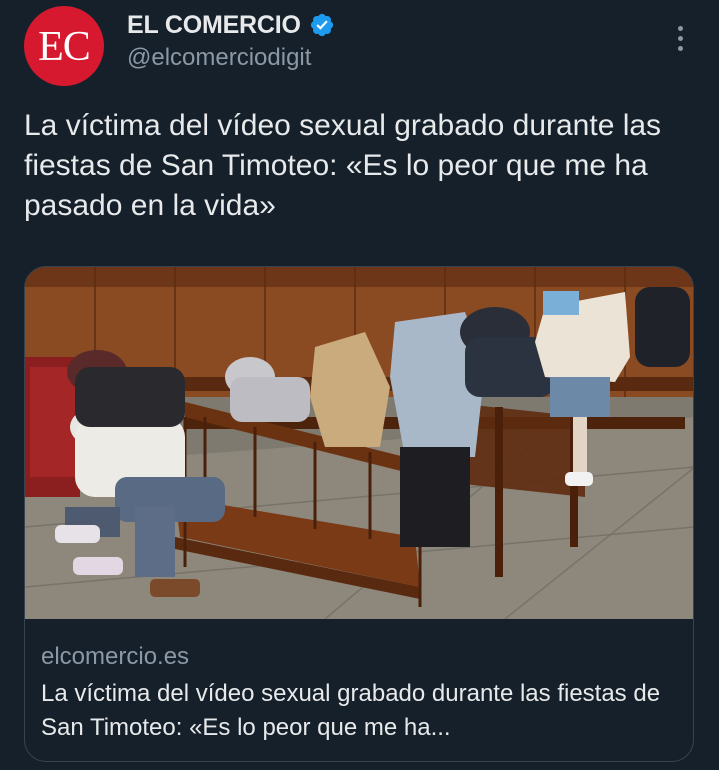 The width and height of the screenshot is (719, 770). I want to click on author-name-row: EL COMERCIO, so click(231, 25).